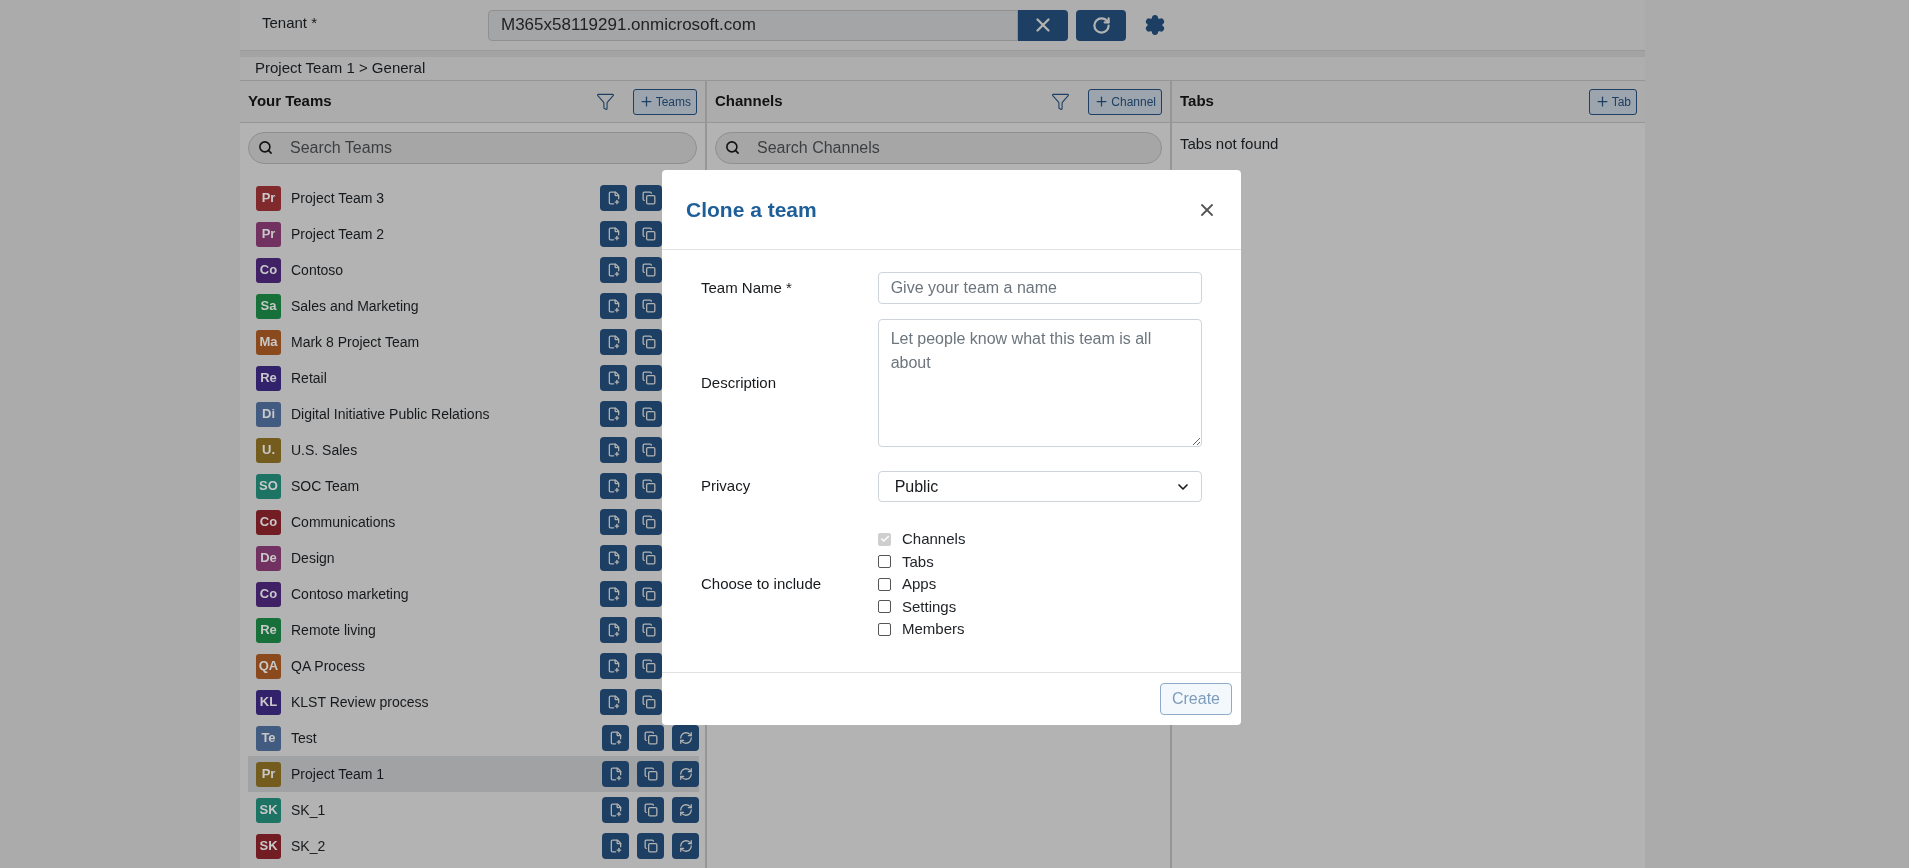  I want to click on include-checkbox: Tabs, so click(922, 561).